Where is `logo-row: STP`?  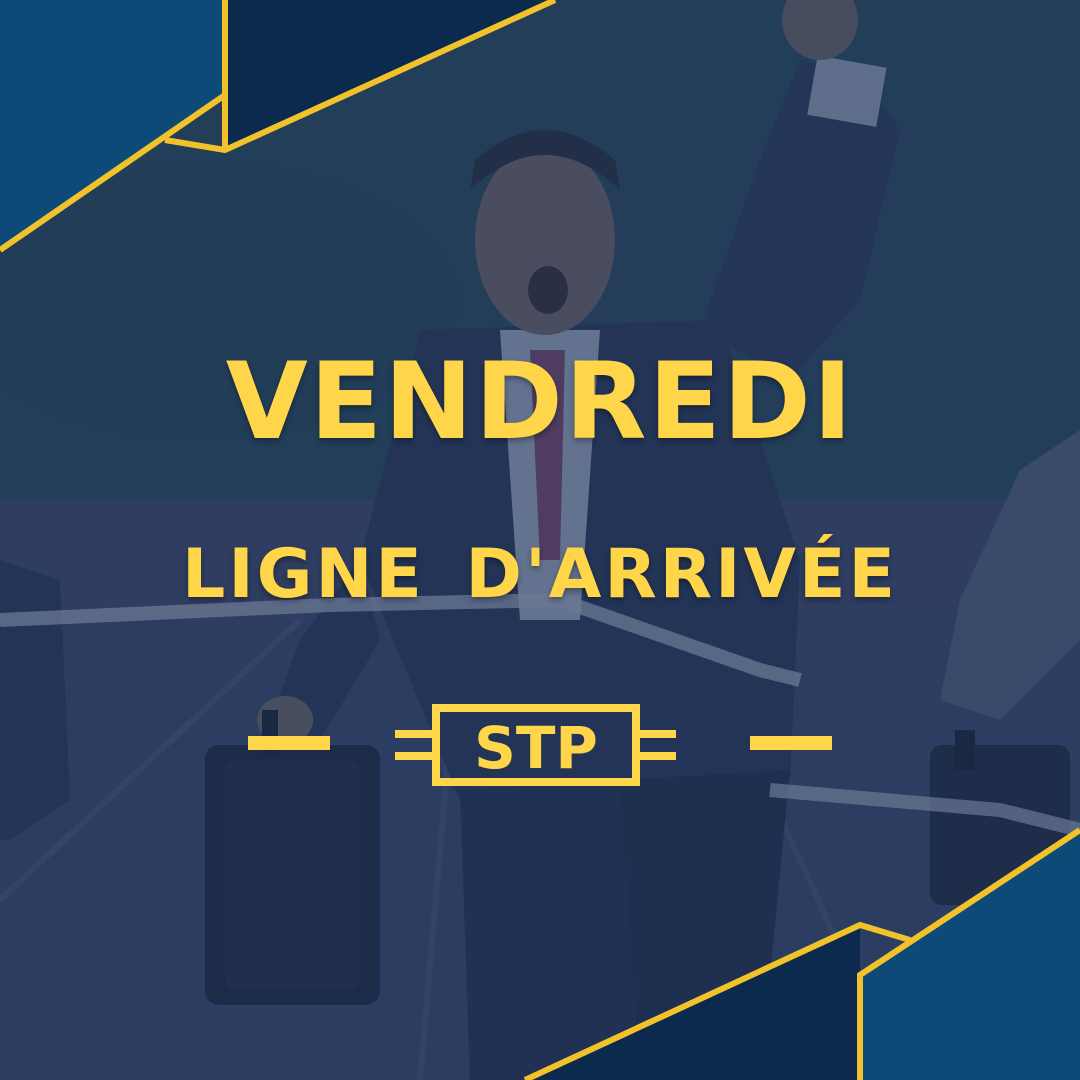 logo-row: STP is located at coordinates (540, 745).